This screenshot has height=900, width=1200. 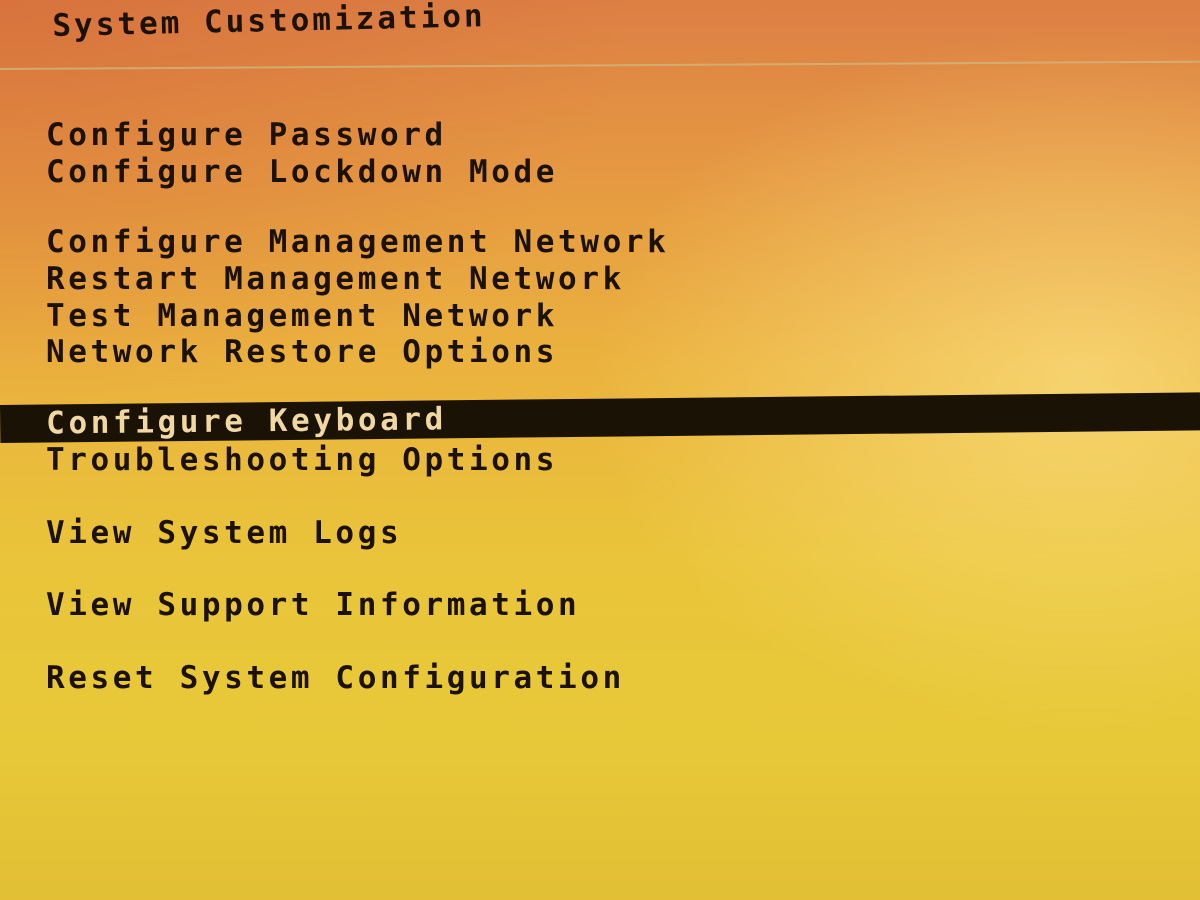 What do you see at coordinates (313, 605) in the screenshot?
I see `menu-item-view-support-information: View Support Information` at bounding box center [313, 605].